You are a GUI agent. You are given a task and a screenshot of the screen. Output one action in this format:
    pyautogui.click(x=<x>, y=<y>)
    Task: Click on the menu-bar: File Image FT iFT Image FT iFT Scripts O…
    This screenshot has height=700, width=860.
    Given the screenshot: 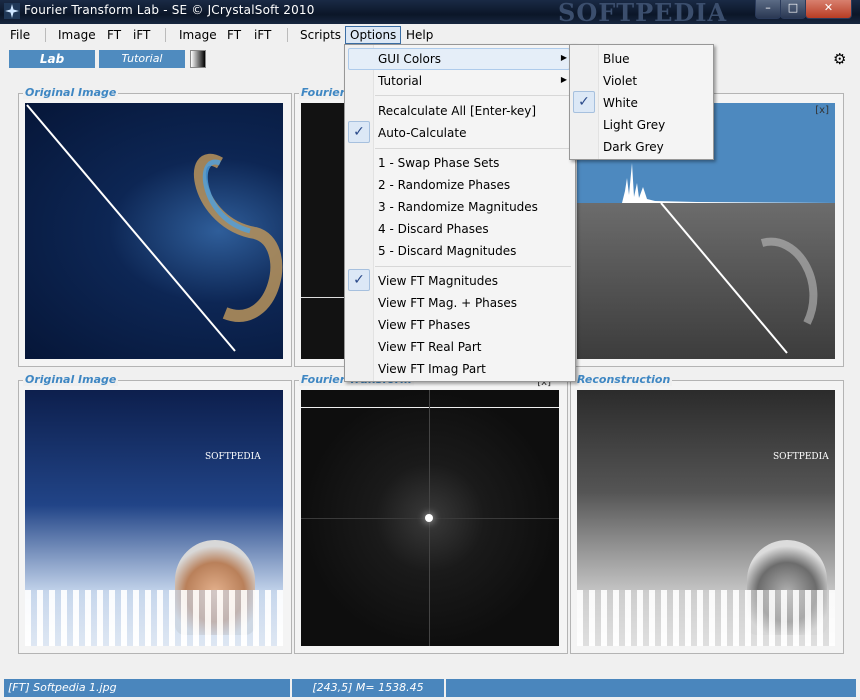 What is the action you would take?
    pyautogui.click(x=430, y=34)
    